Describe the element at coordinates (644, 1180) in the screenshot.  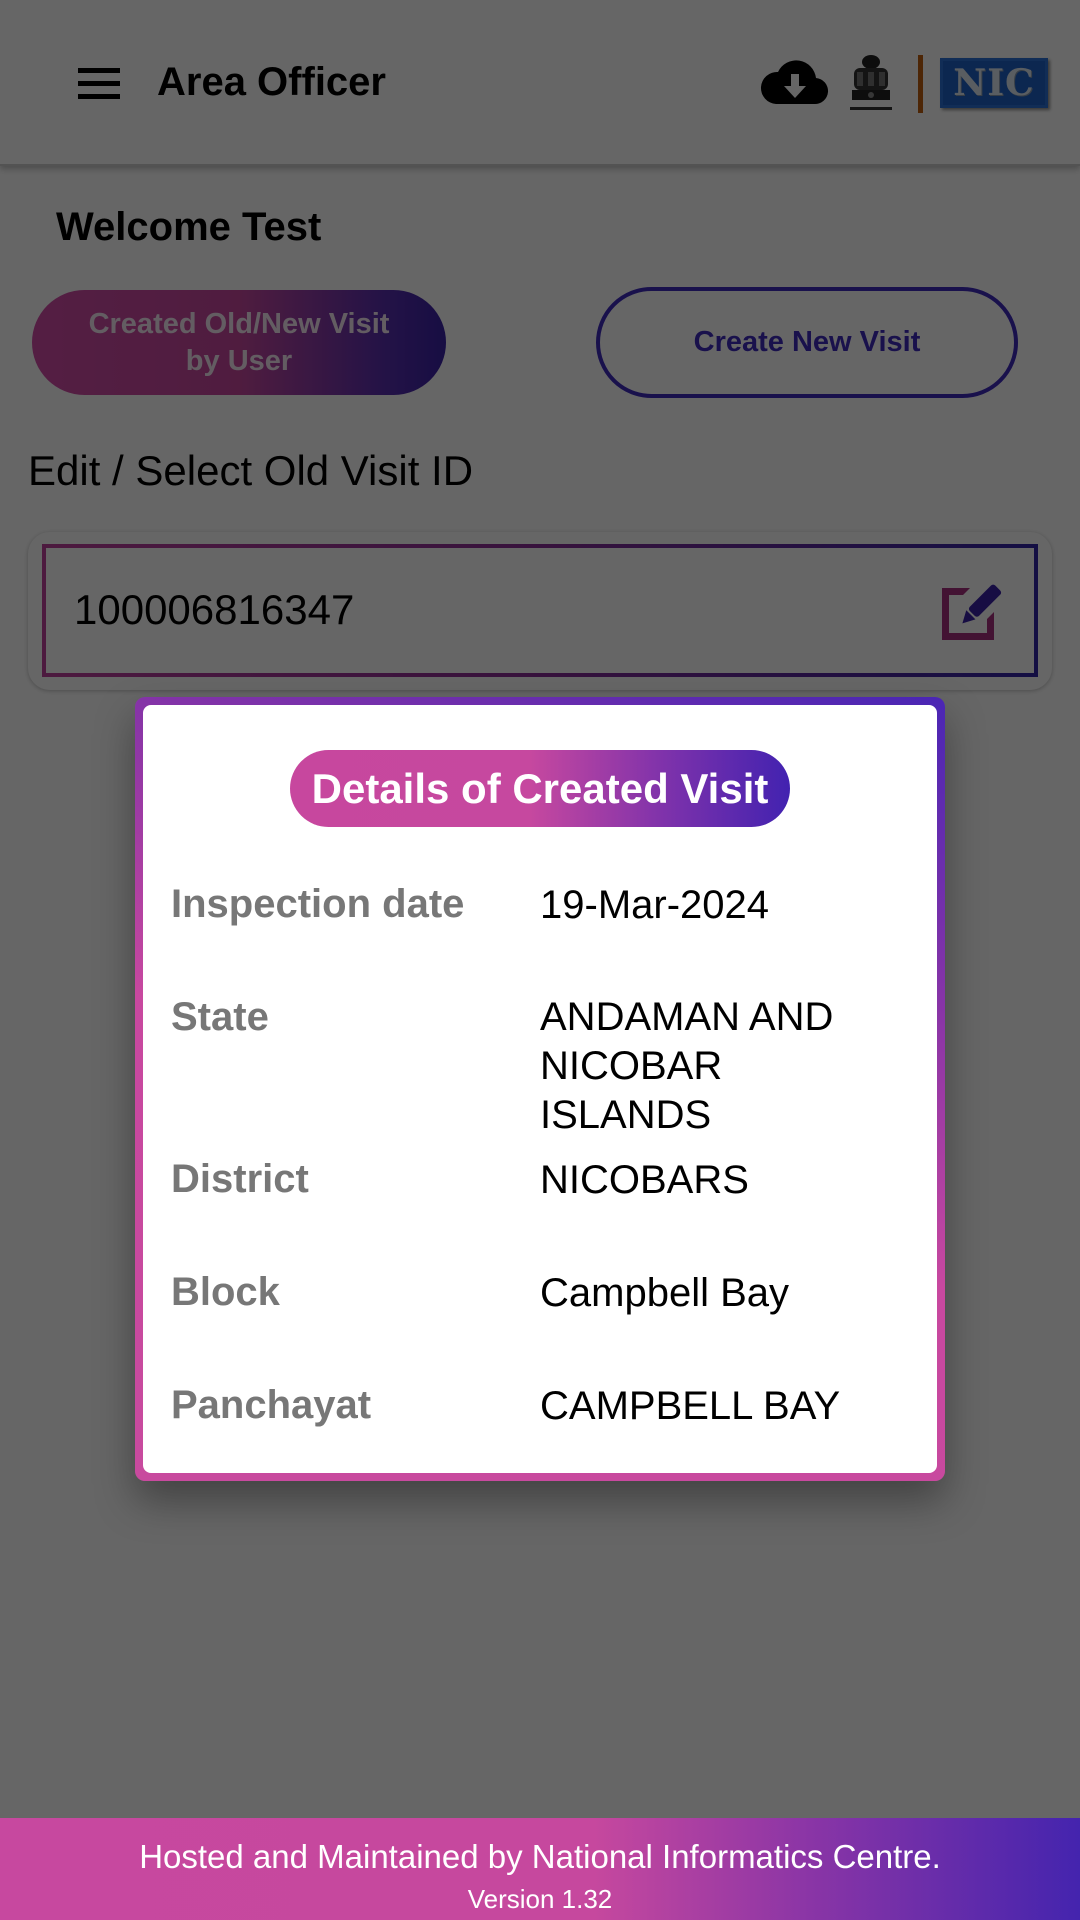
I see `district-value: NICOBARS` at that location.